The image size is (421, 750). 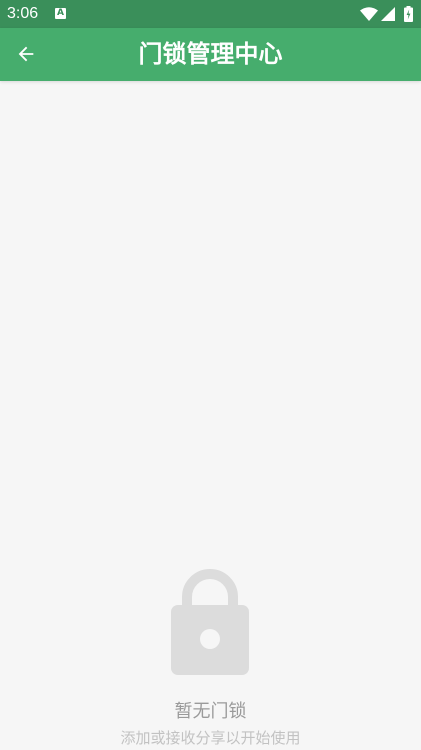 What do you see at coordinates (369, 14) in the screenshot?
I see `wifi-icon` at bounding box center [369, 14].